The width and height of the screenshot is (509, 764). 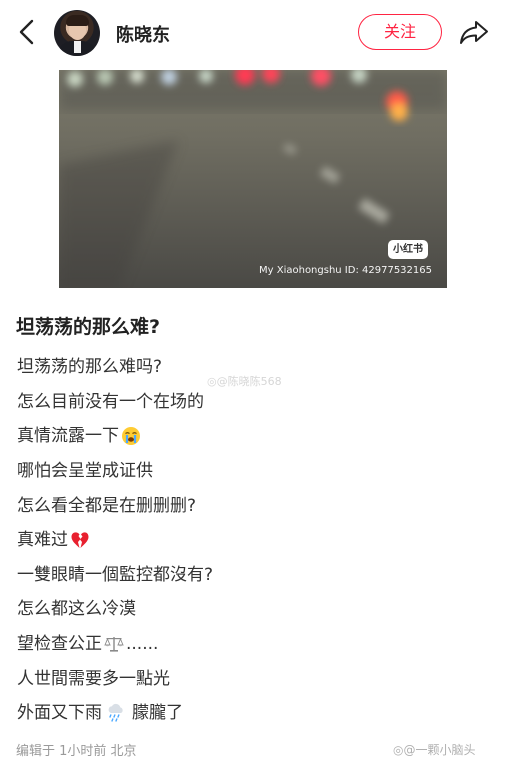 What do you see at coordinates (254, 33) in the screenshot?
I see `top-bar: 陈晓东 关注` at bounding box center [254, 33].